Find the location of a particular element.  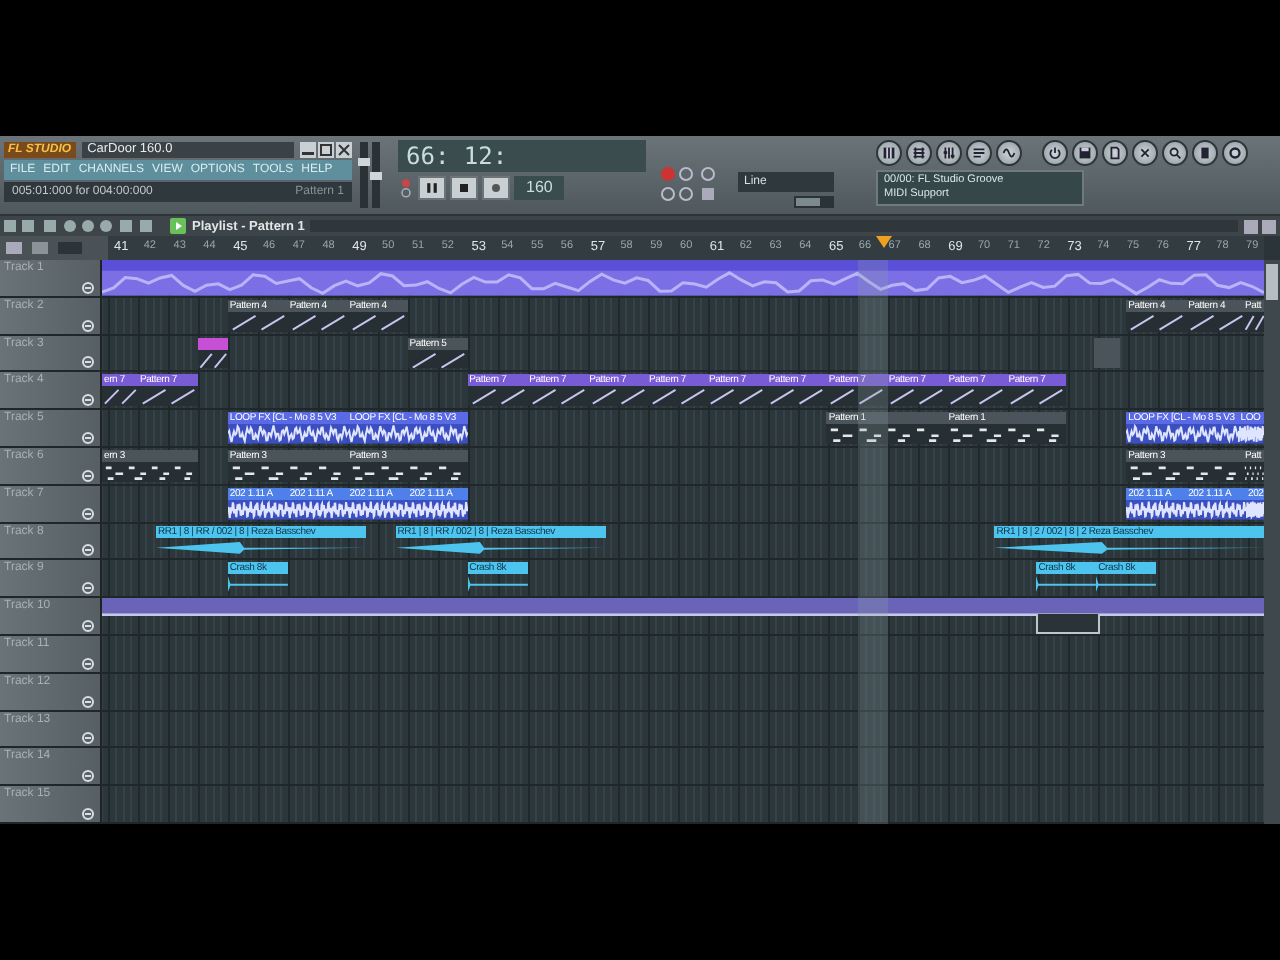

grid-icon is located at coordinates (919, 153).